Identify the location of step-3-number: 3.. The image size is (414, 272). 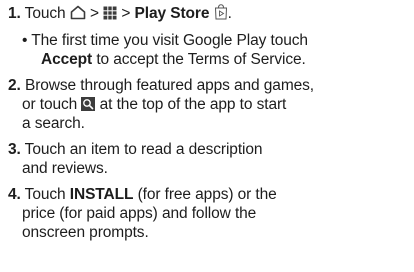
(14, 149).